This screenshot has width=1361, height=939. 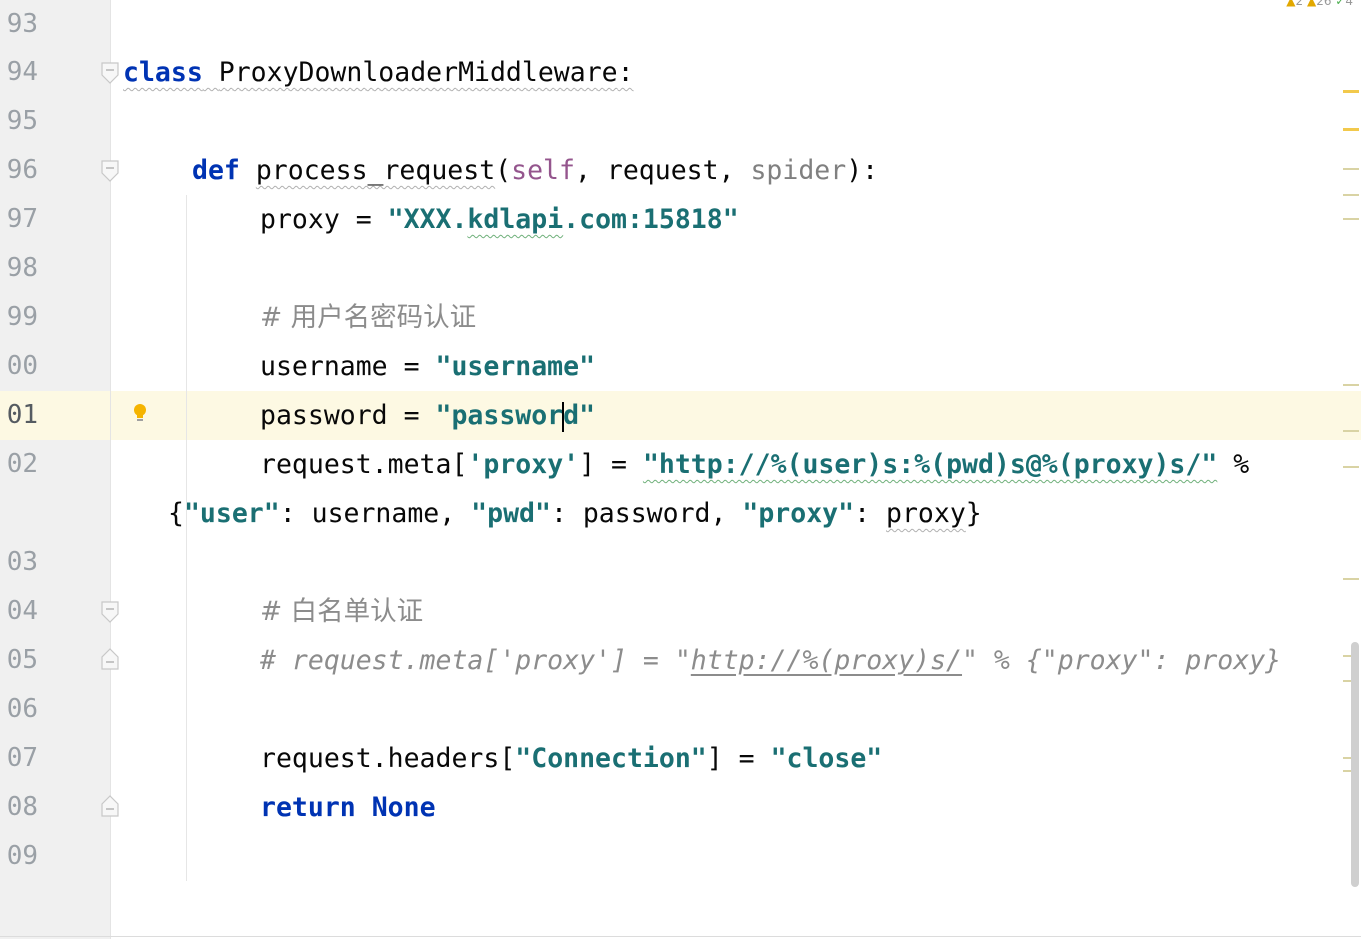 I want to click on variable: proxy, so click(x=926, y=513).